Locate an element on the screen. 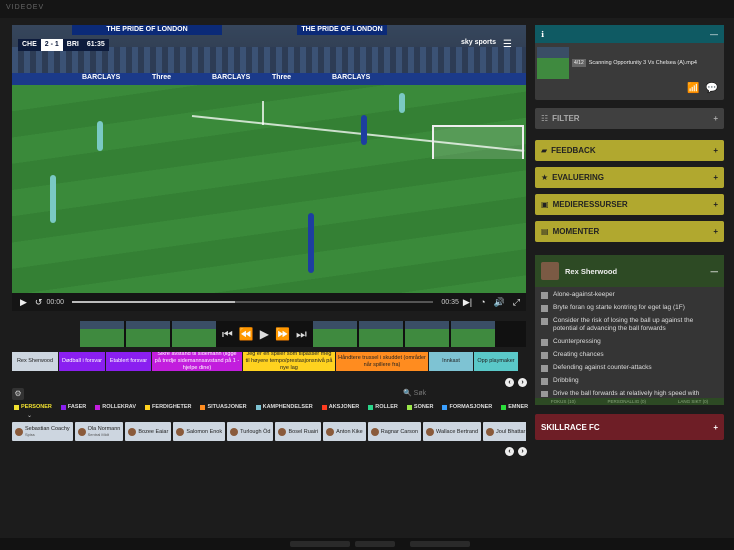  skip-start-icon: ⏮ is located at coordinates (227, 334).